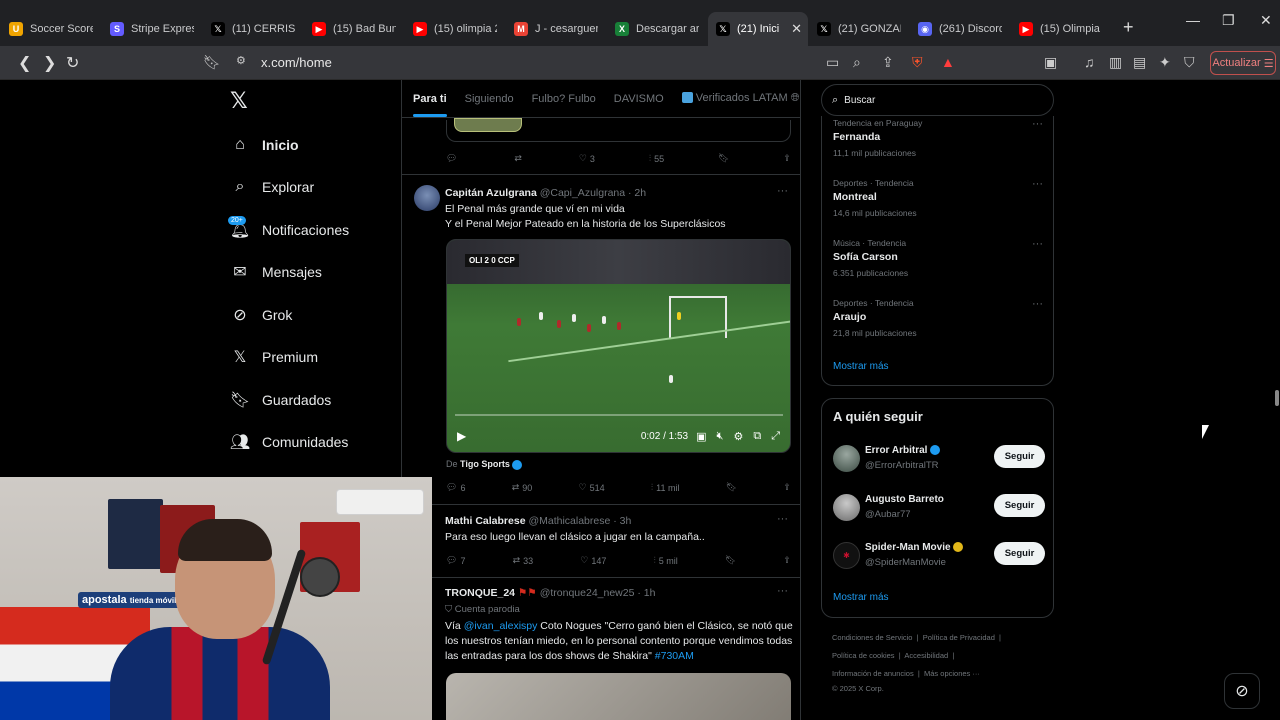 This screenshot has height=720, width=1280. I want to click on browser-tab: 𝕏 (11) CERRISM, so click(253, 29).